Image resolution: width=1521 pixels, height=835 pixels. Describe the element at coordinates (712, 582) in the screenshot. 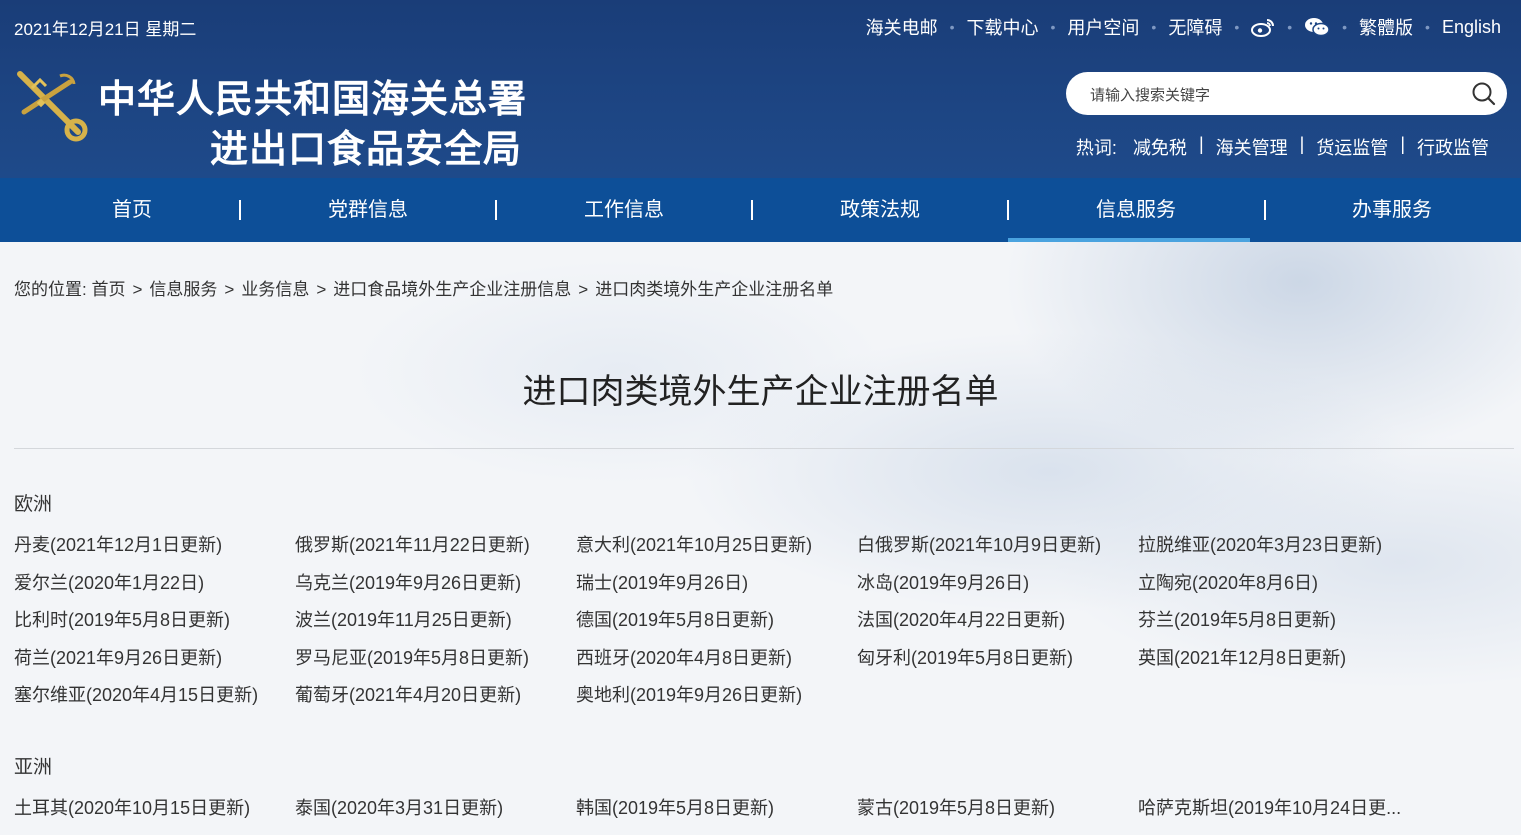

I see `country-link: 瑞士(2019年9月26日)` at that location.